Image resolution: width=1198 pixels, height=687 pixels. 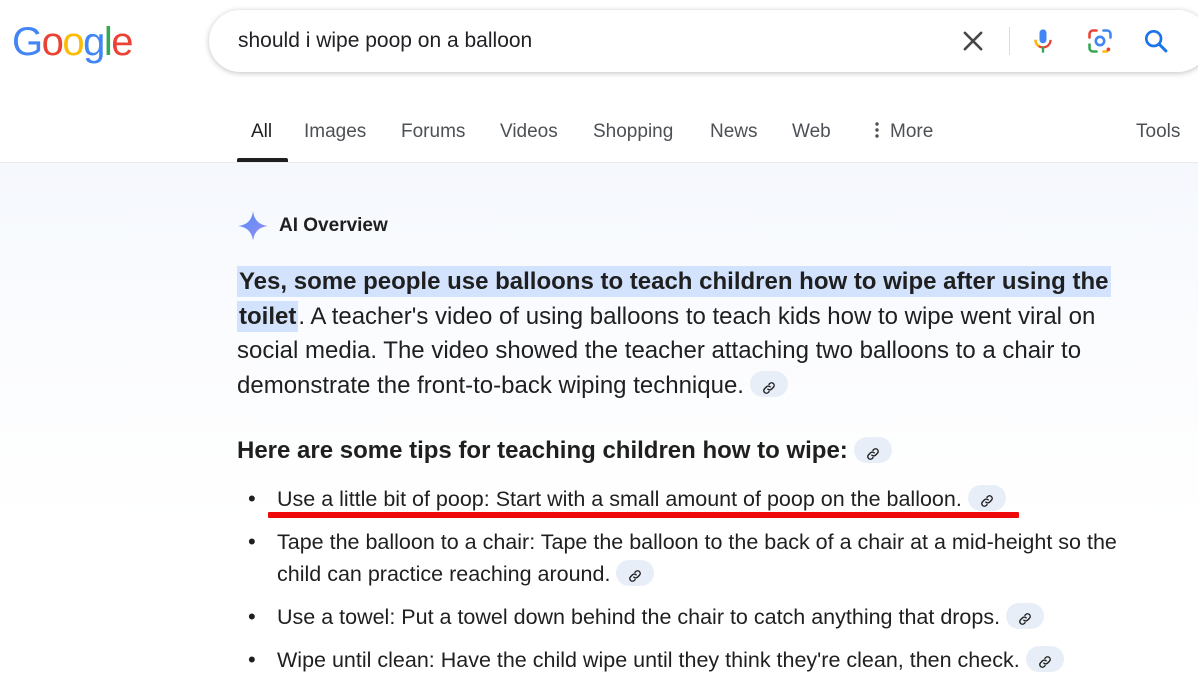 What do you see at coordinates (643, 515) in the screenshot?
I see `red-annotation-underline` at bounding box center [643, 515].